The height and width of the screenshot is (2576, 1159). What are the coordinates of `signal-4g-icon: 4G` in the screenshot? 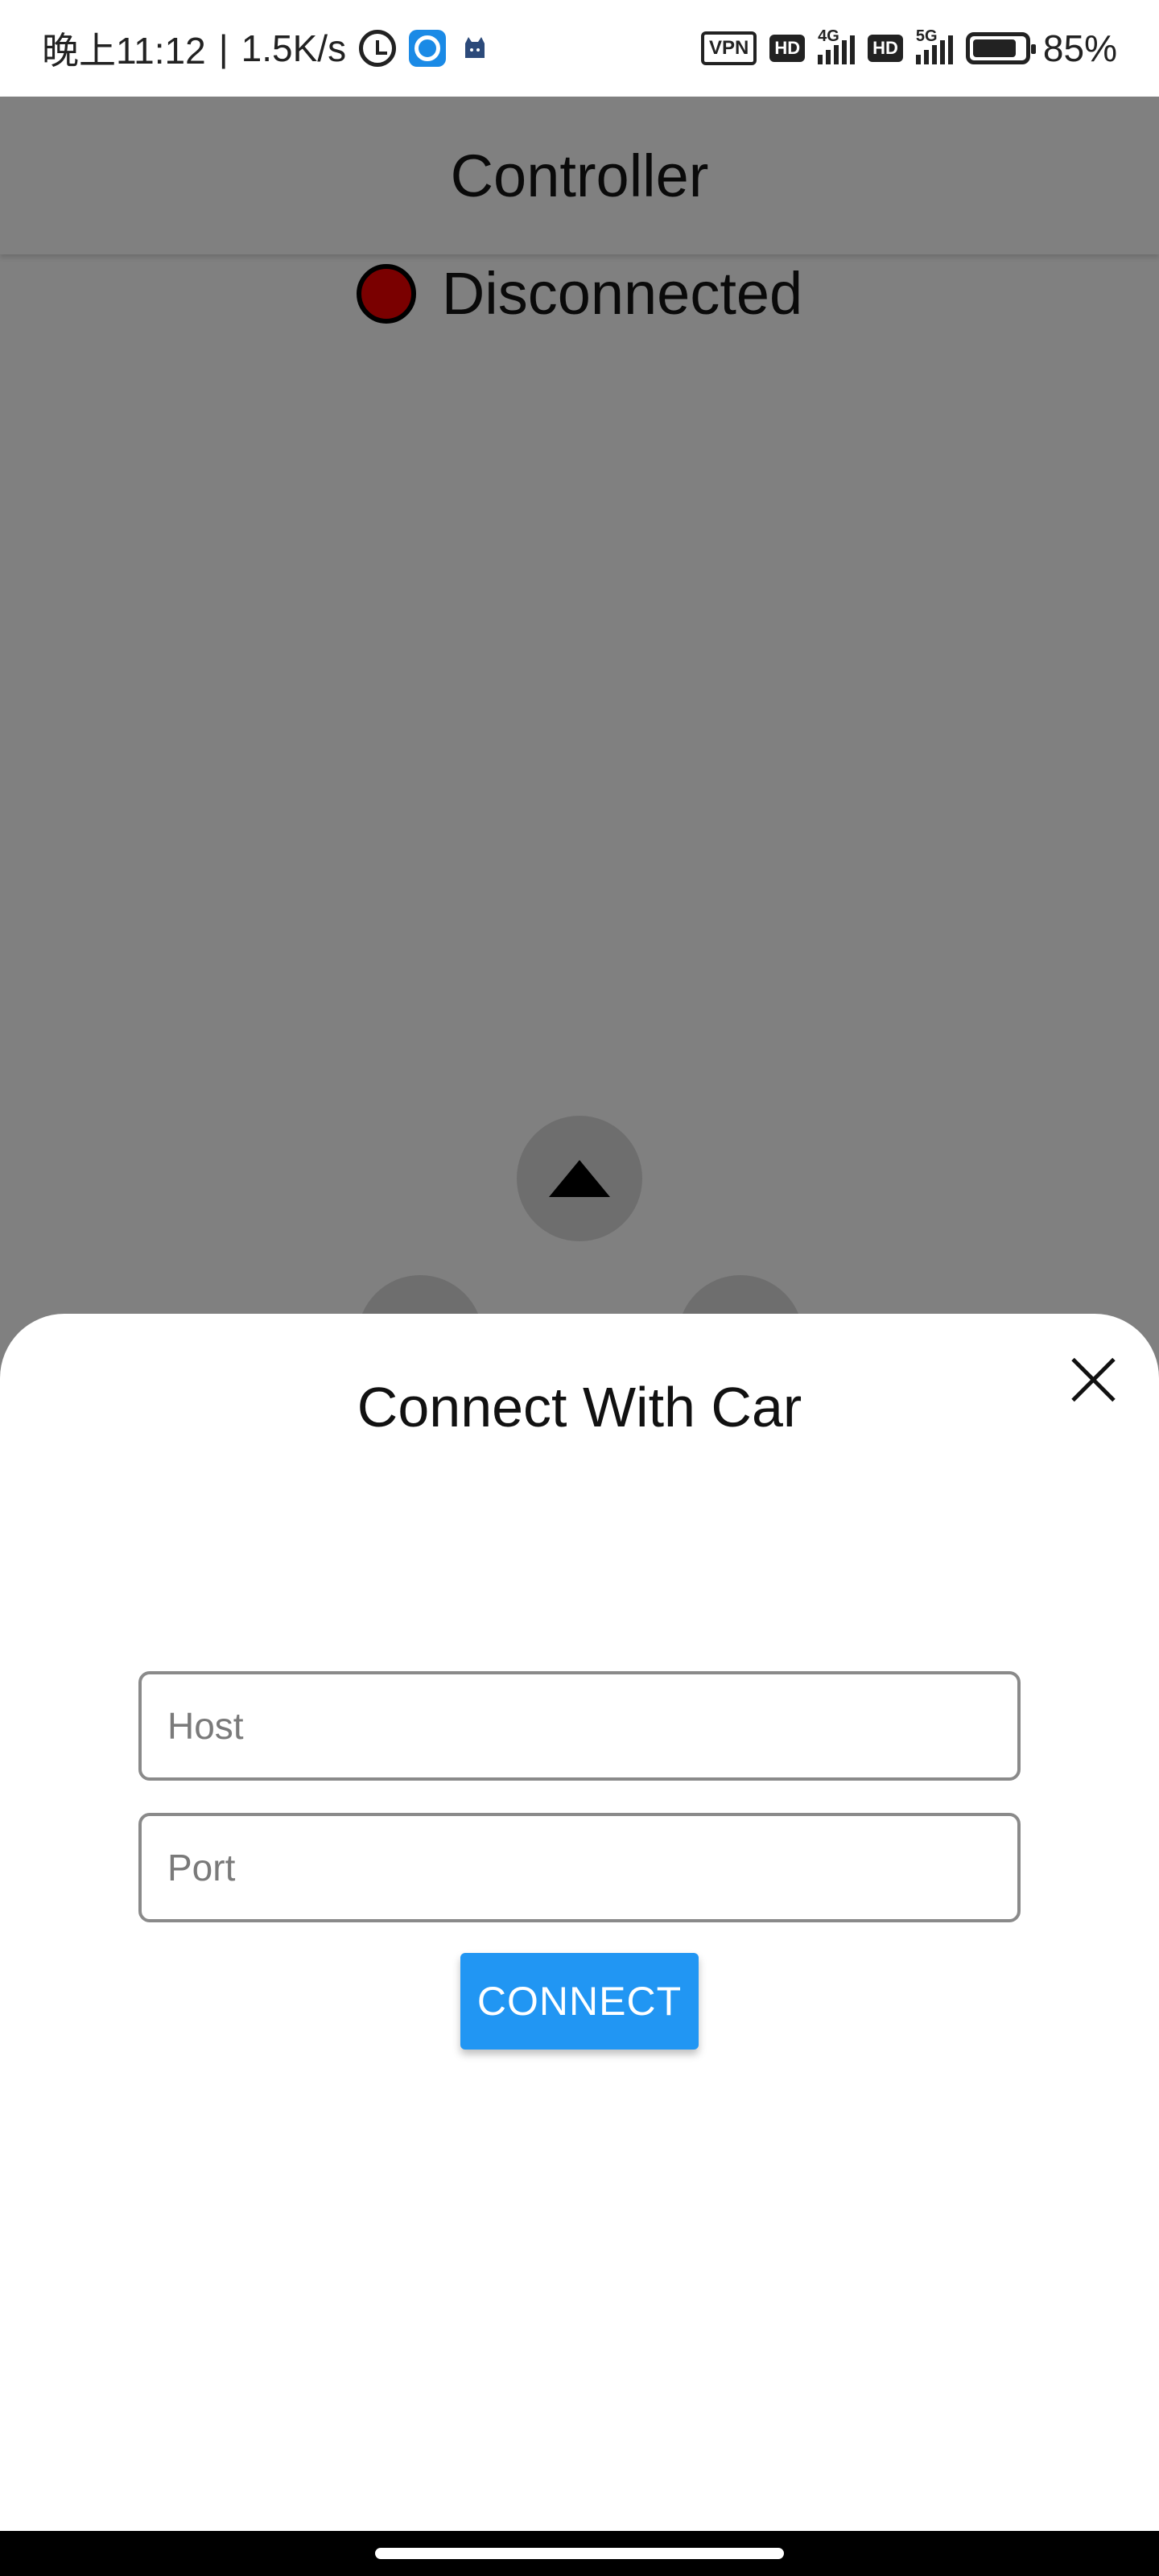 It's located at (837, 45).